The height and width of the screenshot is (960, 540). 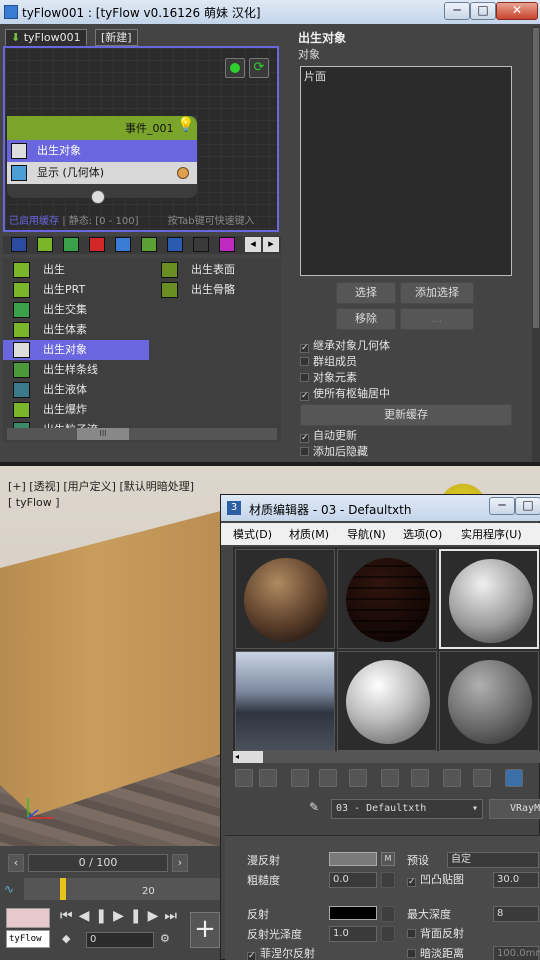 What do you see at coordinates (358, 778) in the screenshot?
I see `copy-material-icon` at bounding box center [358, 778].